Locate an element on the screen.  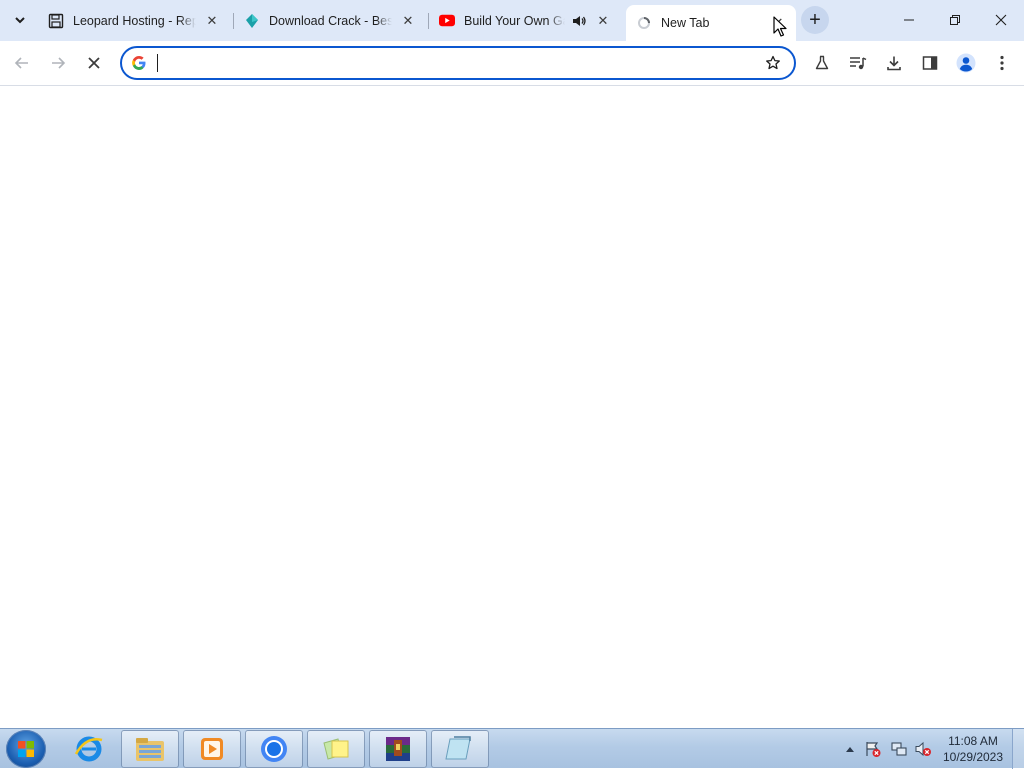
volume-muted-icon is located at coordinates (923, 749).